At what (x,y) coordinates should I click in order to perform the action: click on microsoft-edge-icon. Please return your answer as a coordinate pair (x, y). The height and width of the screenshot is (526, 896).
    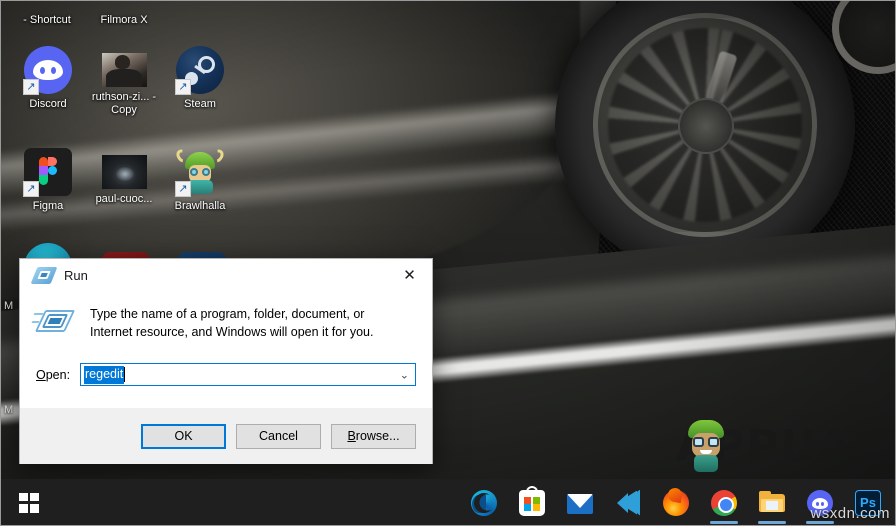
    Looking at the image, I should click on (484, 502).